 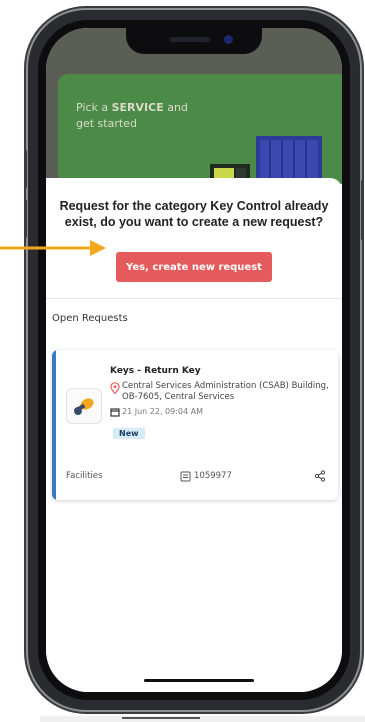 I want to click on request-category: Facilities, so click(x=84, y=476).